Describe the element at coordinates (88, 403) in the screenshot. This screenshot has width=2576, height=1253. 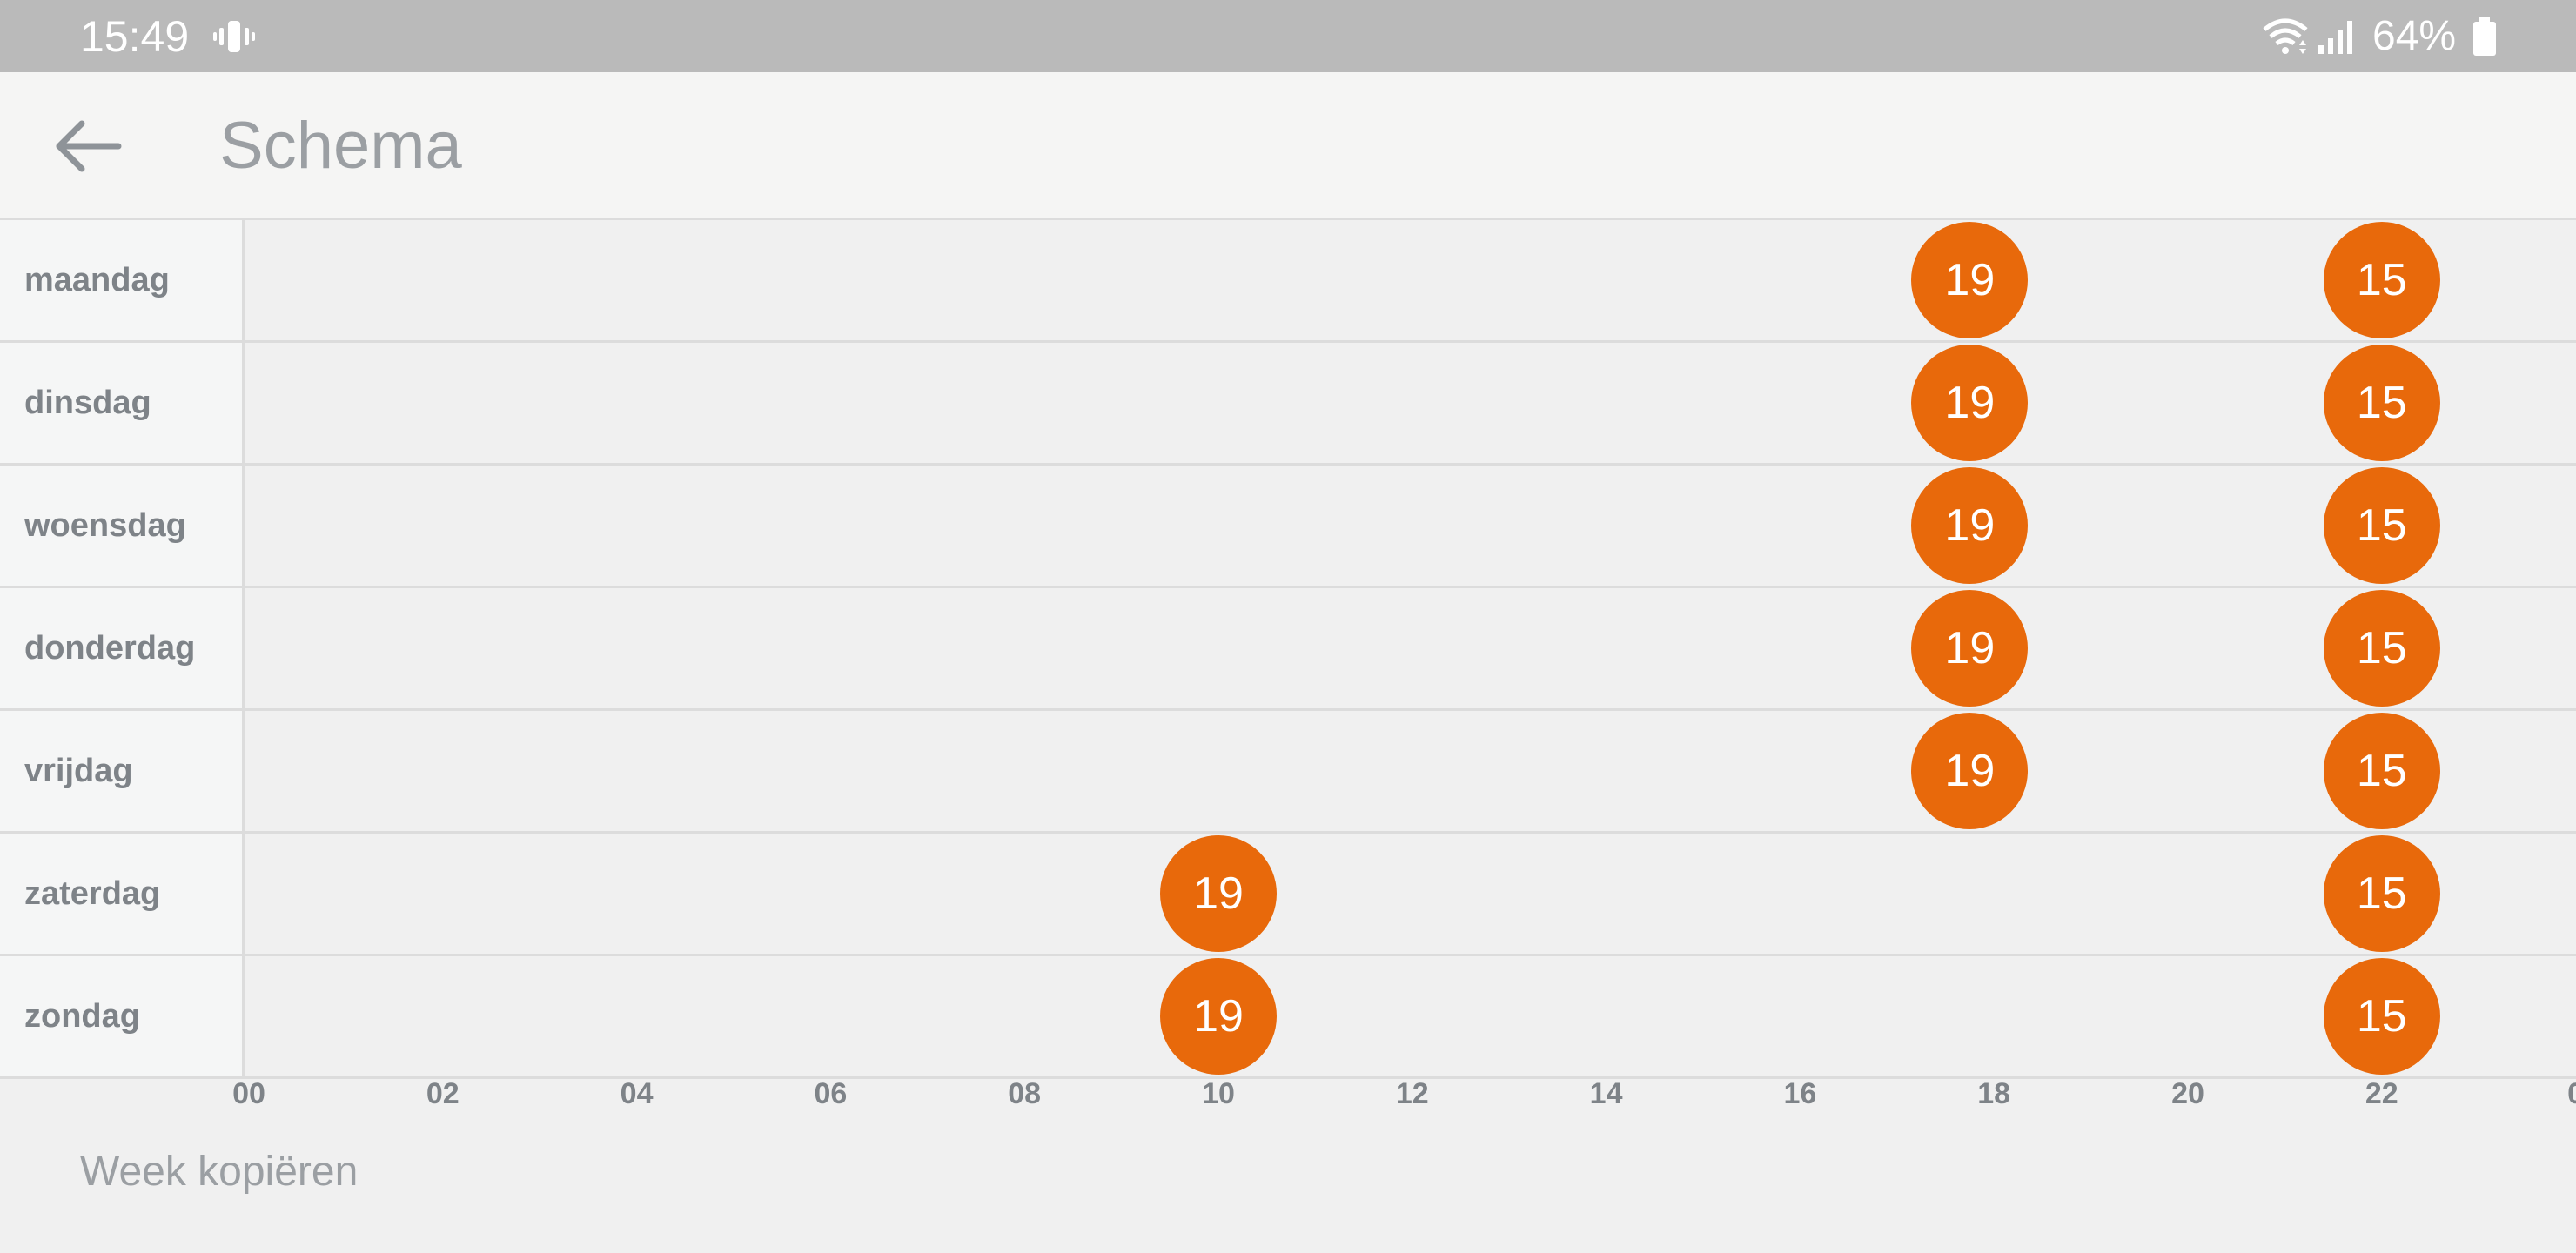
I see `day-label: dinsdag` at that location.